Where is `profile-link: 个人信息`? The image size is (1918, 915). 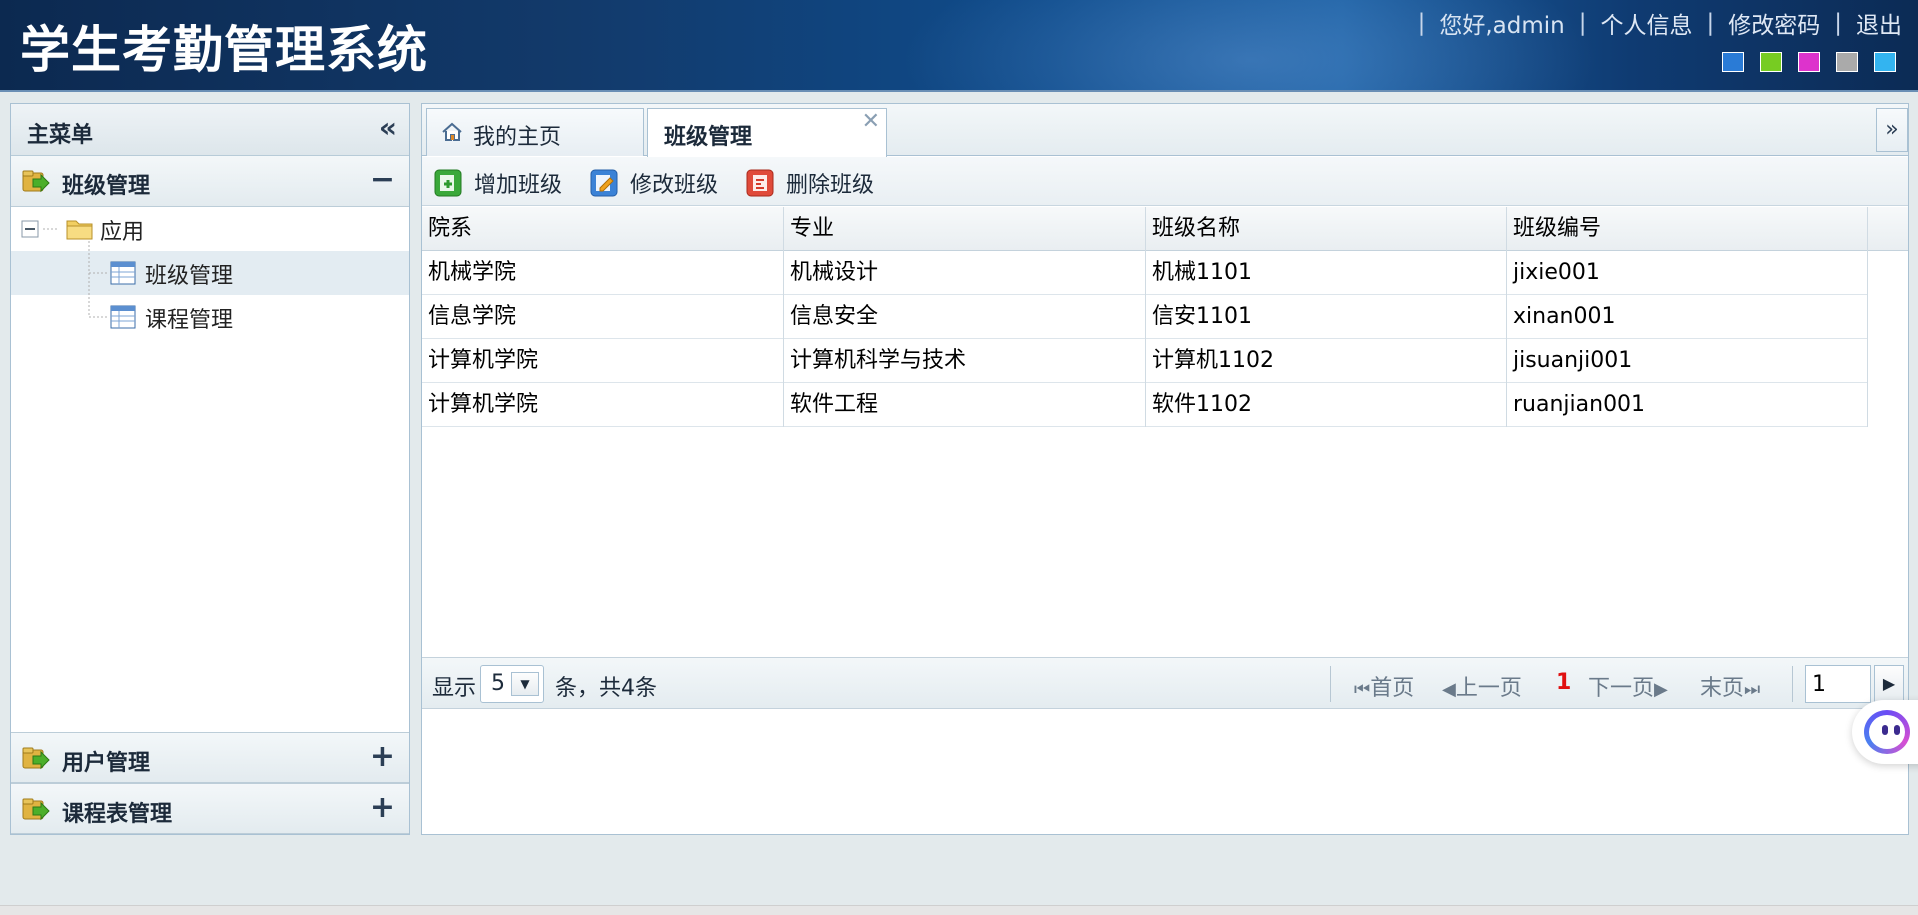 profile-link: 个人信息 is located at coordinates (1647, 23).